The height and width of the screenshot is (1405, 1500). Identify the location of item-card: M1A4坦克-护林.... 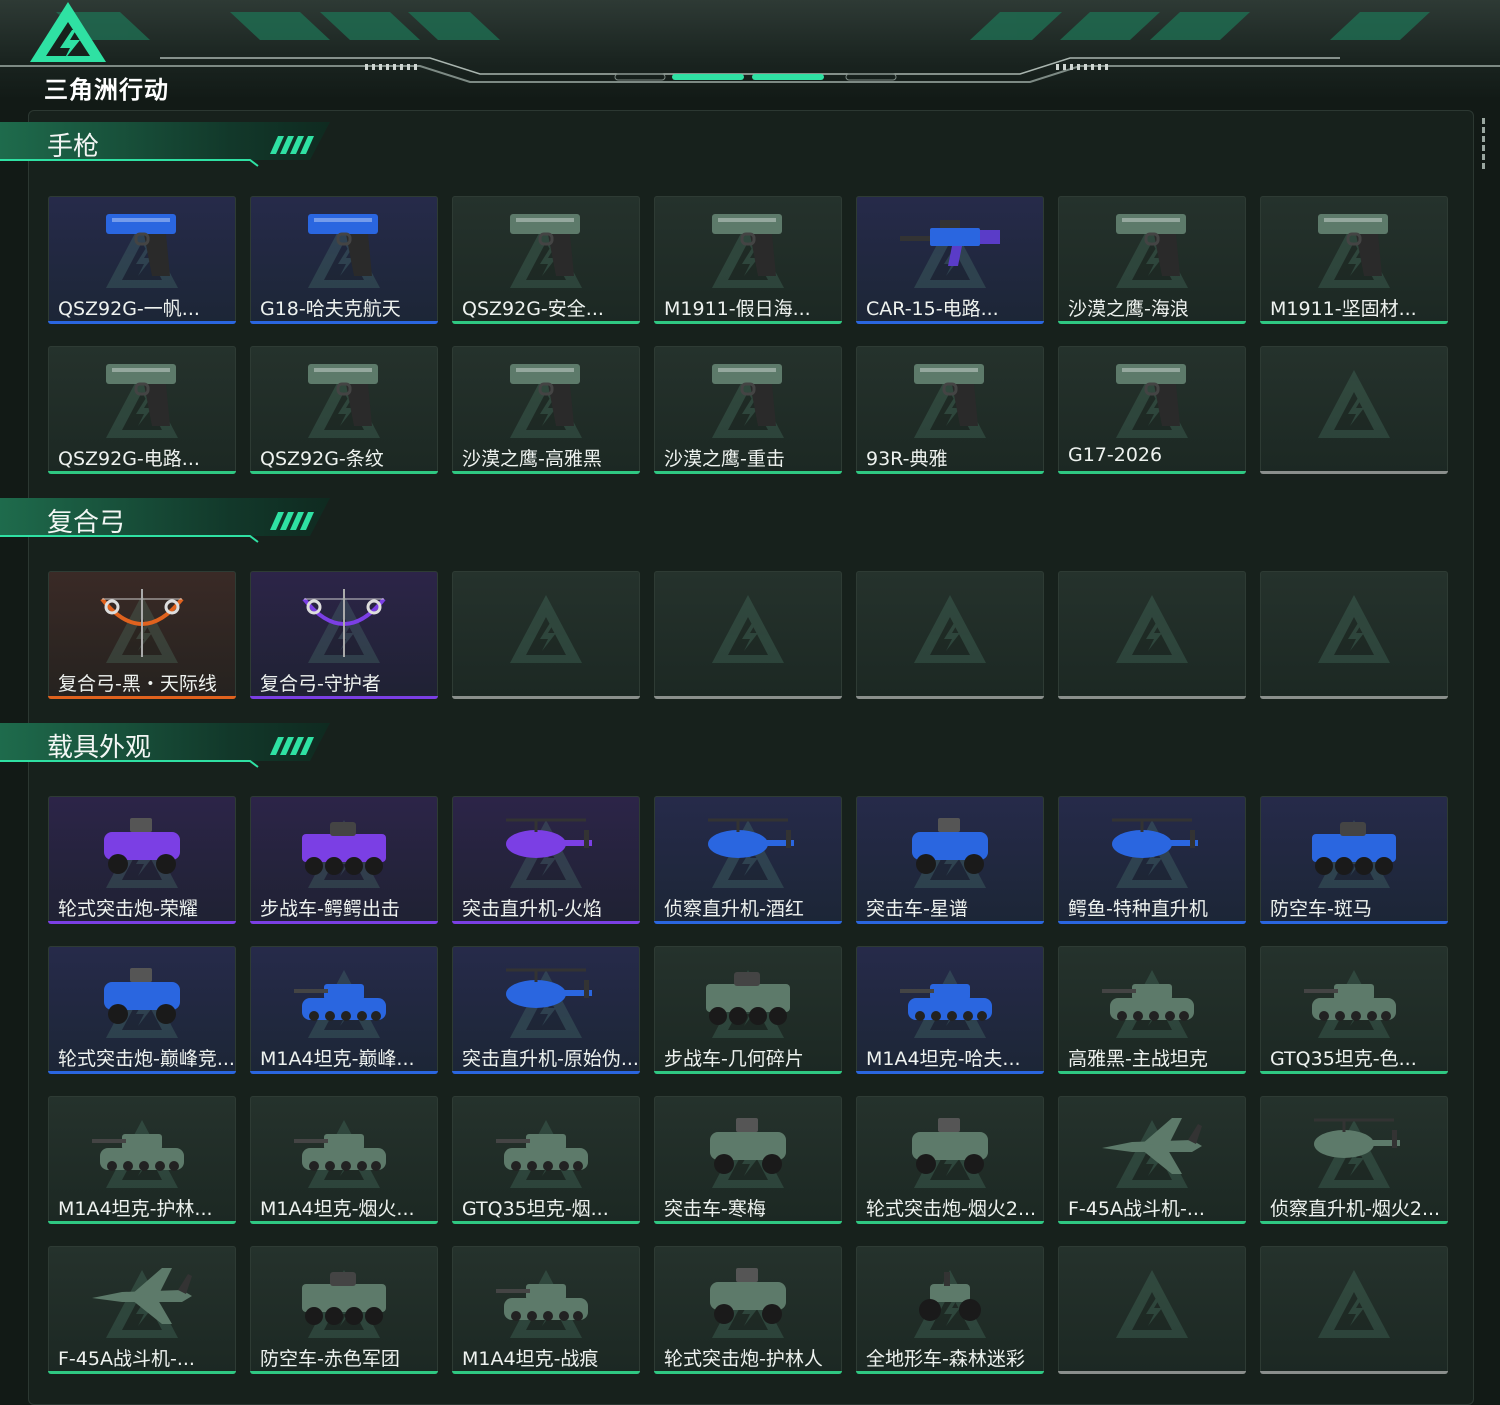
(142, 1160).